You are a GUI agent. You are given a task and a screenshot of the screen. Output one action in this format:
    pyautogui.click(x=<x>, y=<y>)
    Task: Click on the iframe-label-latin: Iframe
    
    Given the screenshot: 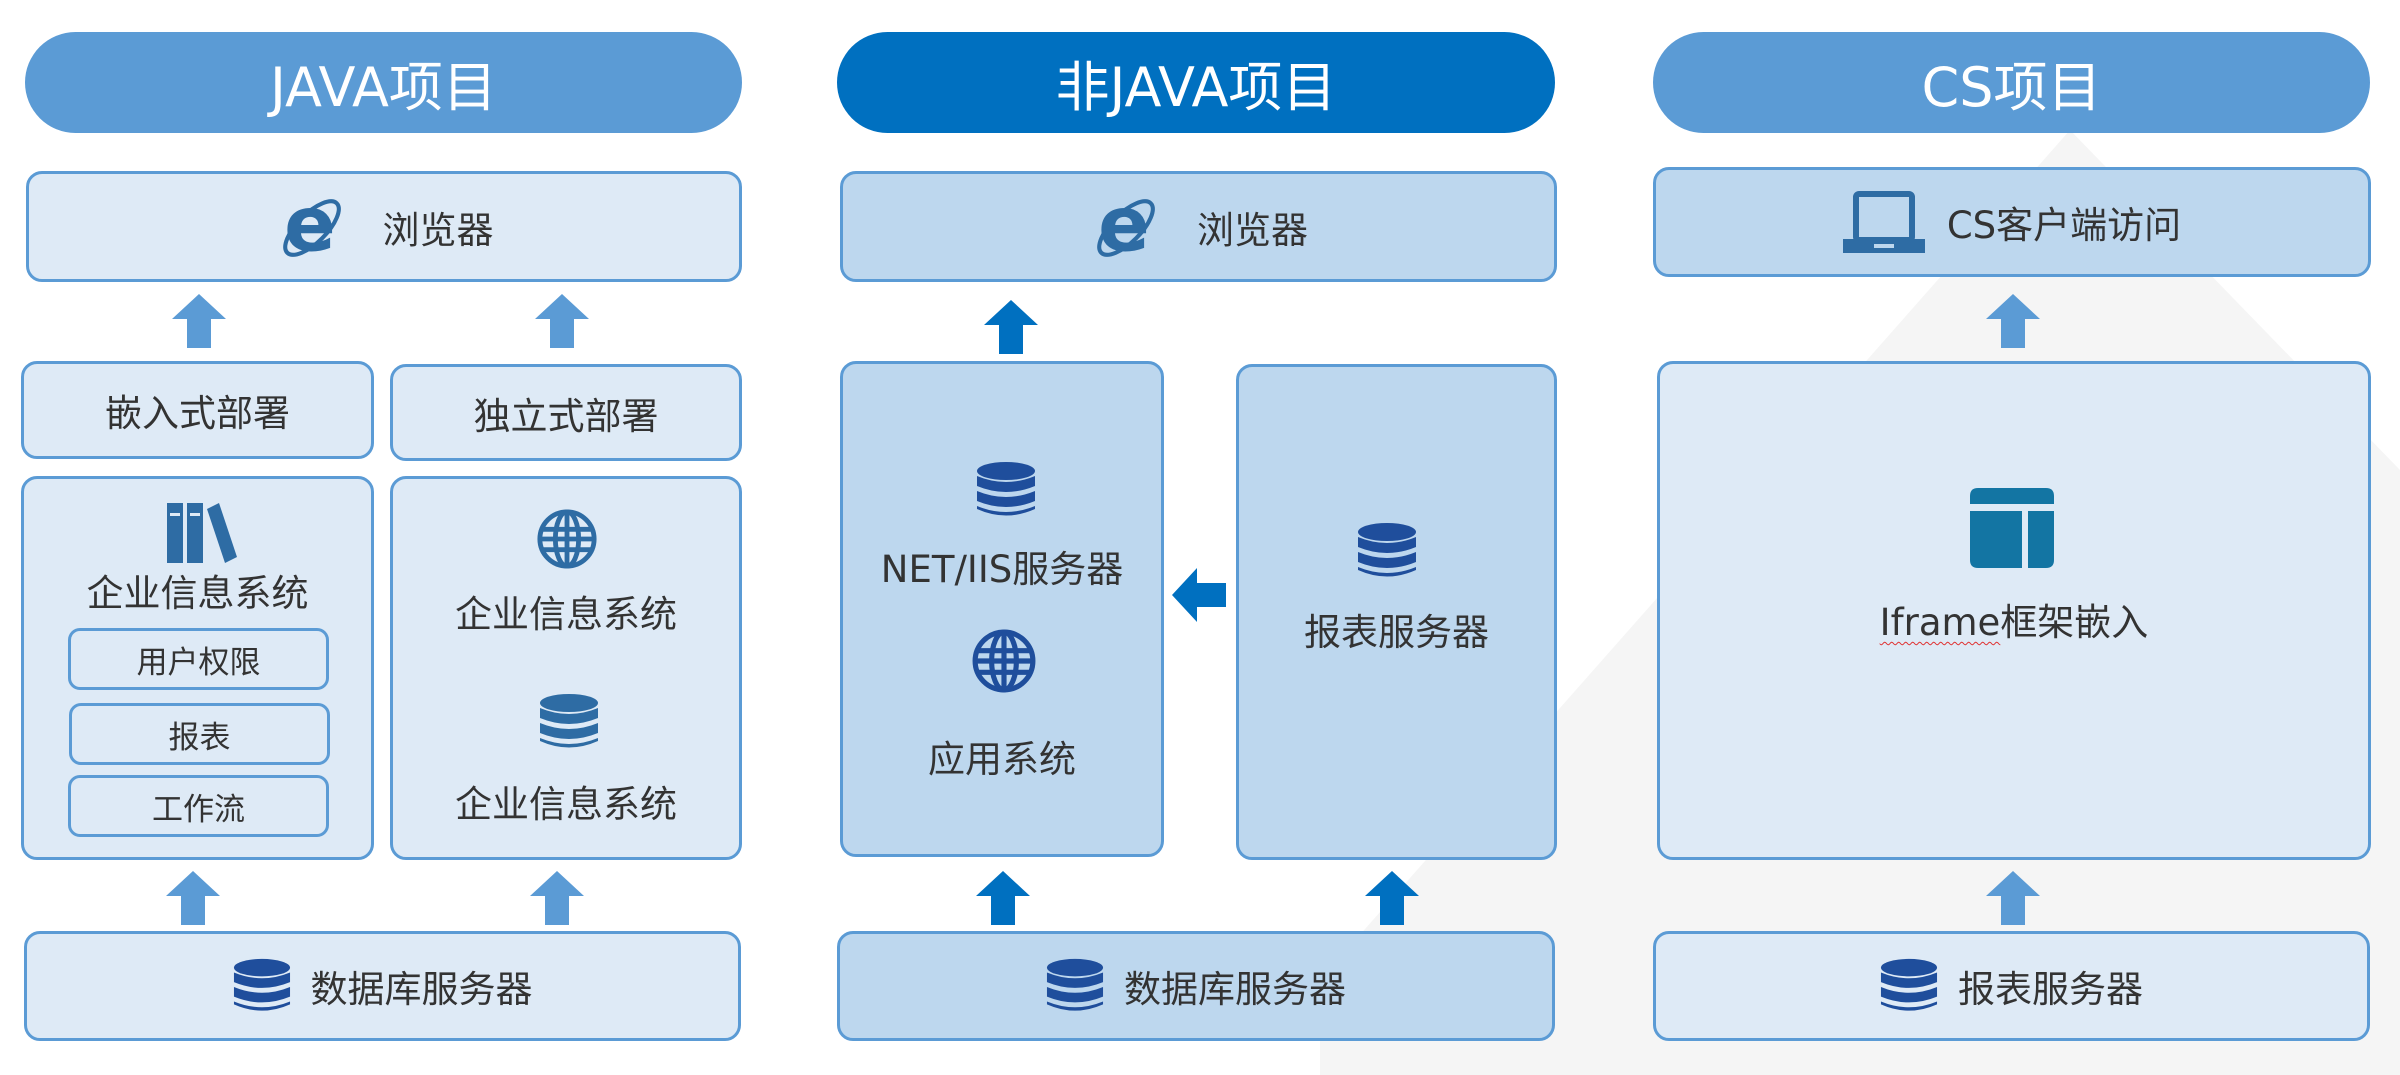 What is the action you would take?
    pyautogui.click(x=1940, y=622)
    